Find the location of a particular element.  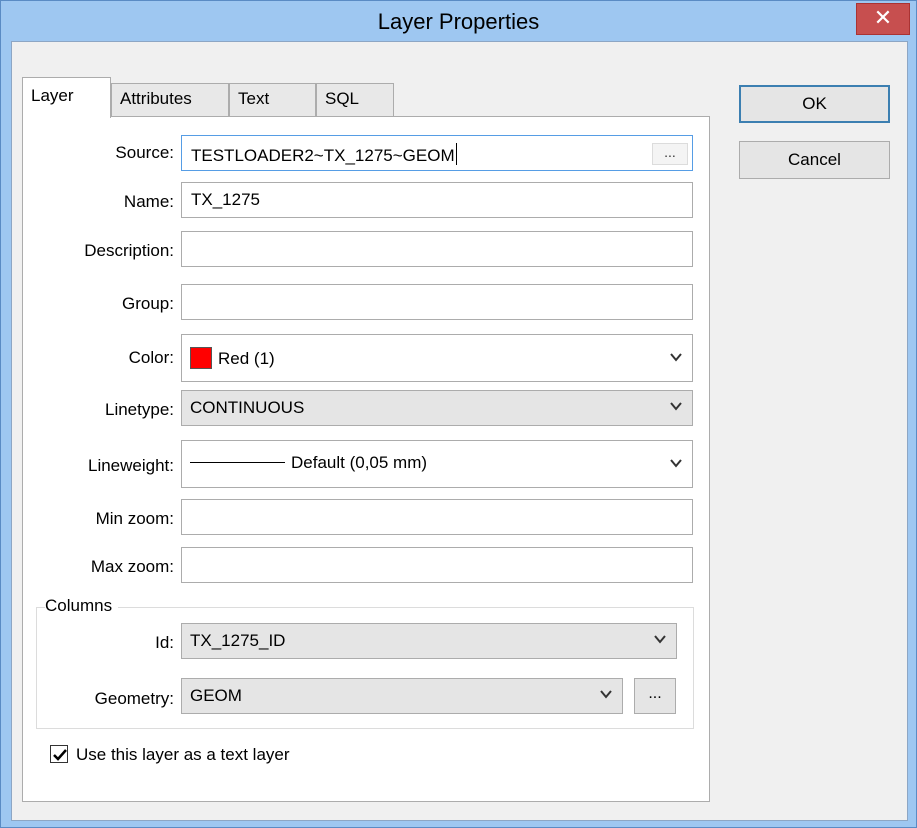

tab-label: SQL is located at coordinates (342, 98).